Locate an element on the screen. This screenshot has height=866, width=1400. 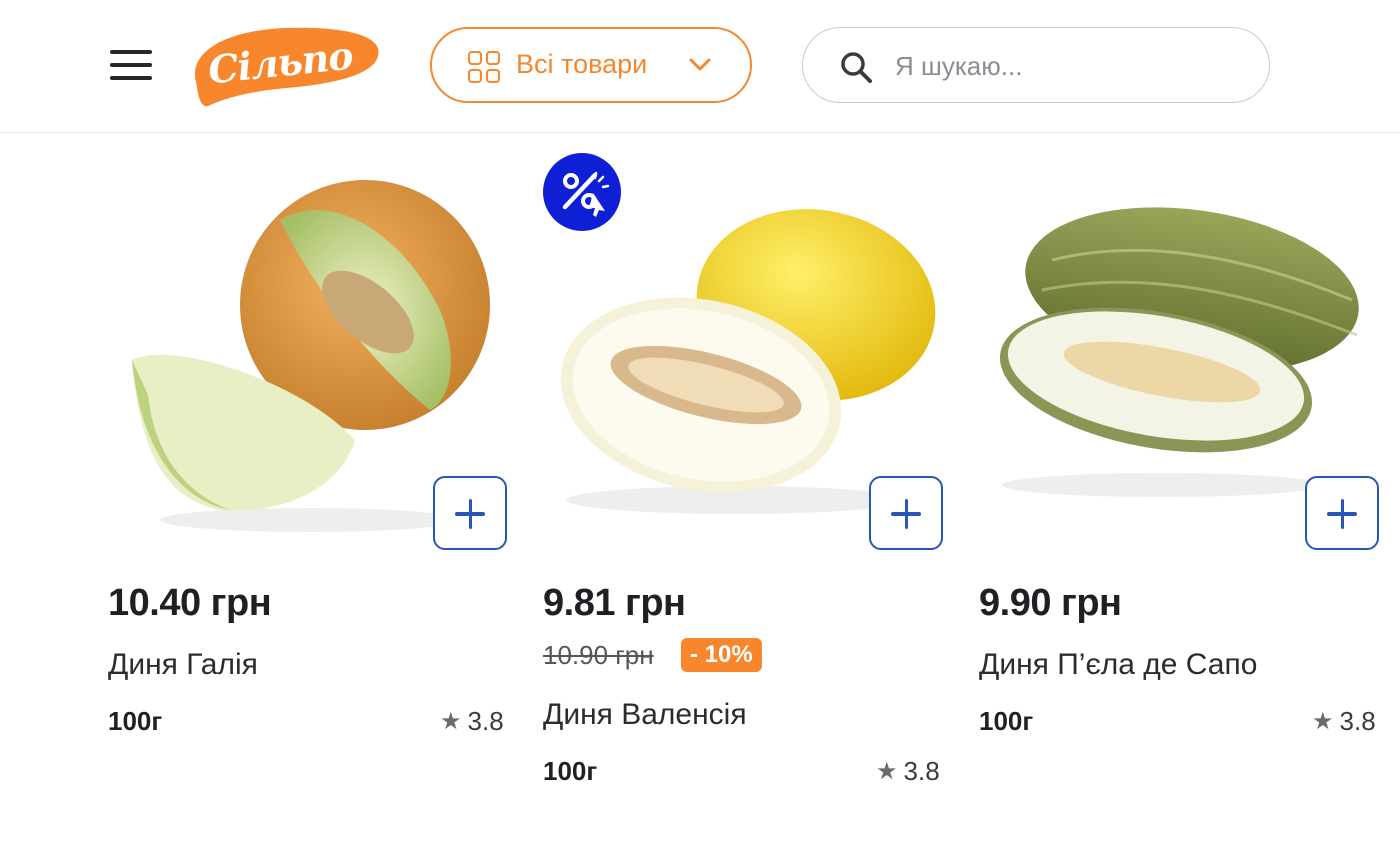
all-products-button: Всі товари is located at coordinates (591, 65).